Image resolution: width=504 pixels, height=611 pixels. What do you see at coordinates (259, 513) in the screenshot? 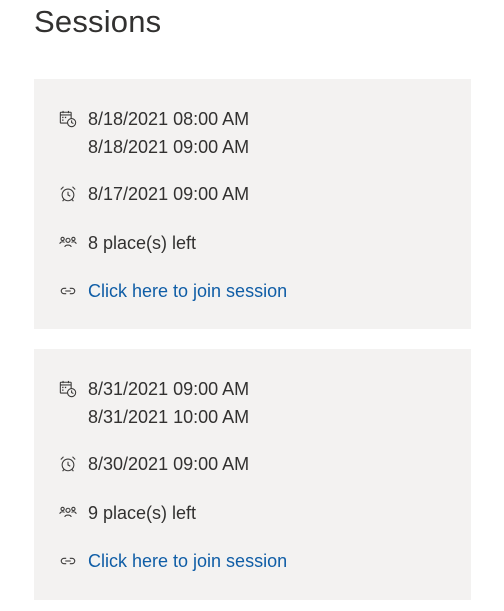
I see `session-places-row: 9 place(s) left` at bounding box center [259, 513].